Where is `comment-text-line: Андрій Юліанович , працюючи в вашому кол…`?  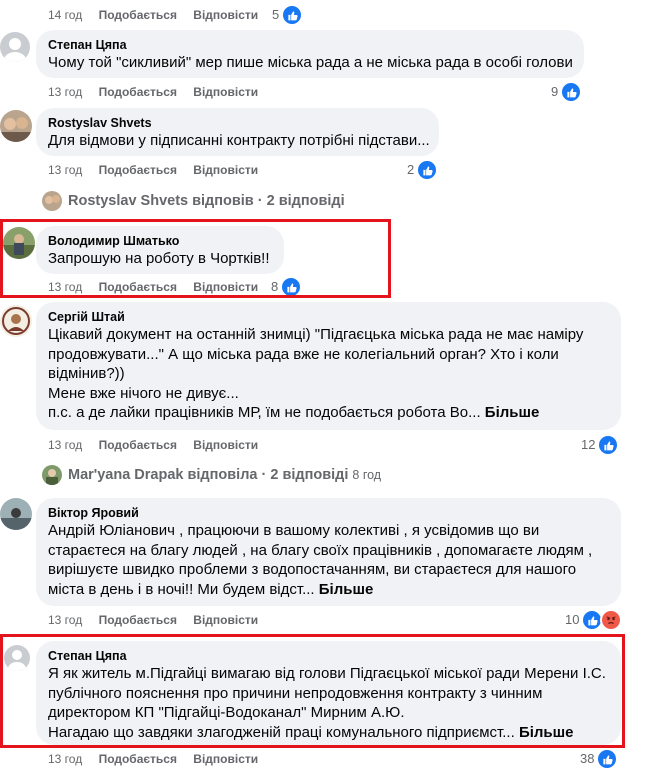
comment-text-line: Андрій Юліанович , працюючи в вашому кол… is located at coordinates (294, 530).